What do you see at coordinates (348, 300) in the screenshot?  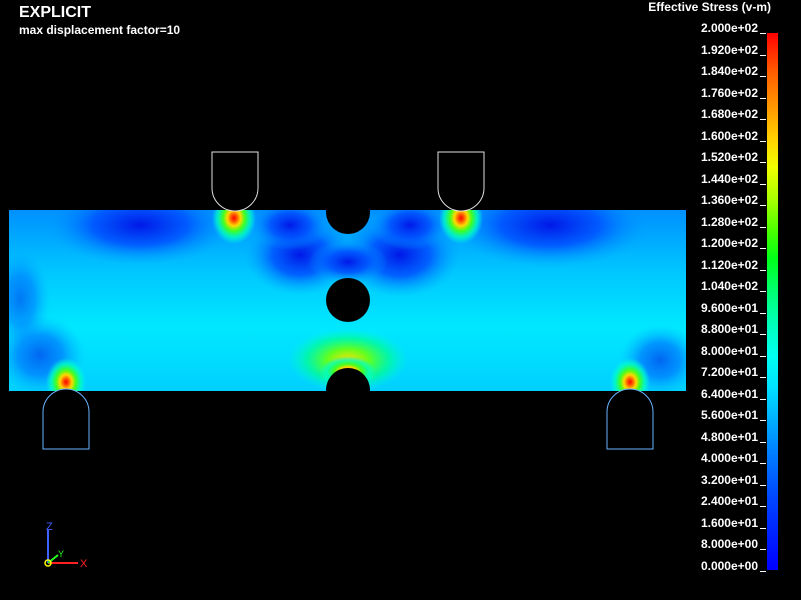 I see `middle-hole` at bounding box center [348, 300].